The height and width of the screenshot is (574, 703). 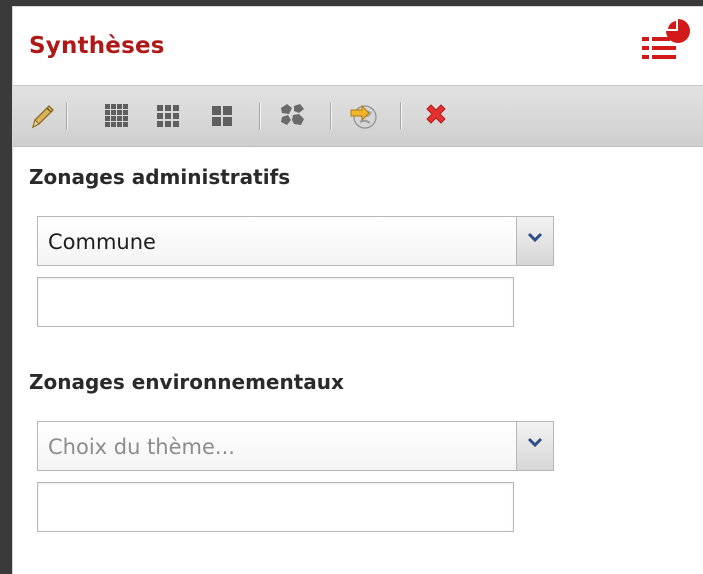 What do you see at coordinates (160, 177) in the screenshot?
I see `admin-zoning-label: Zonages administratifs` at bounding box center [160, 177].